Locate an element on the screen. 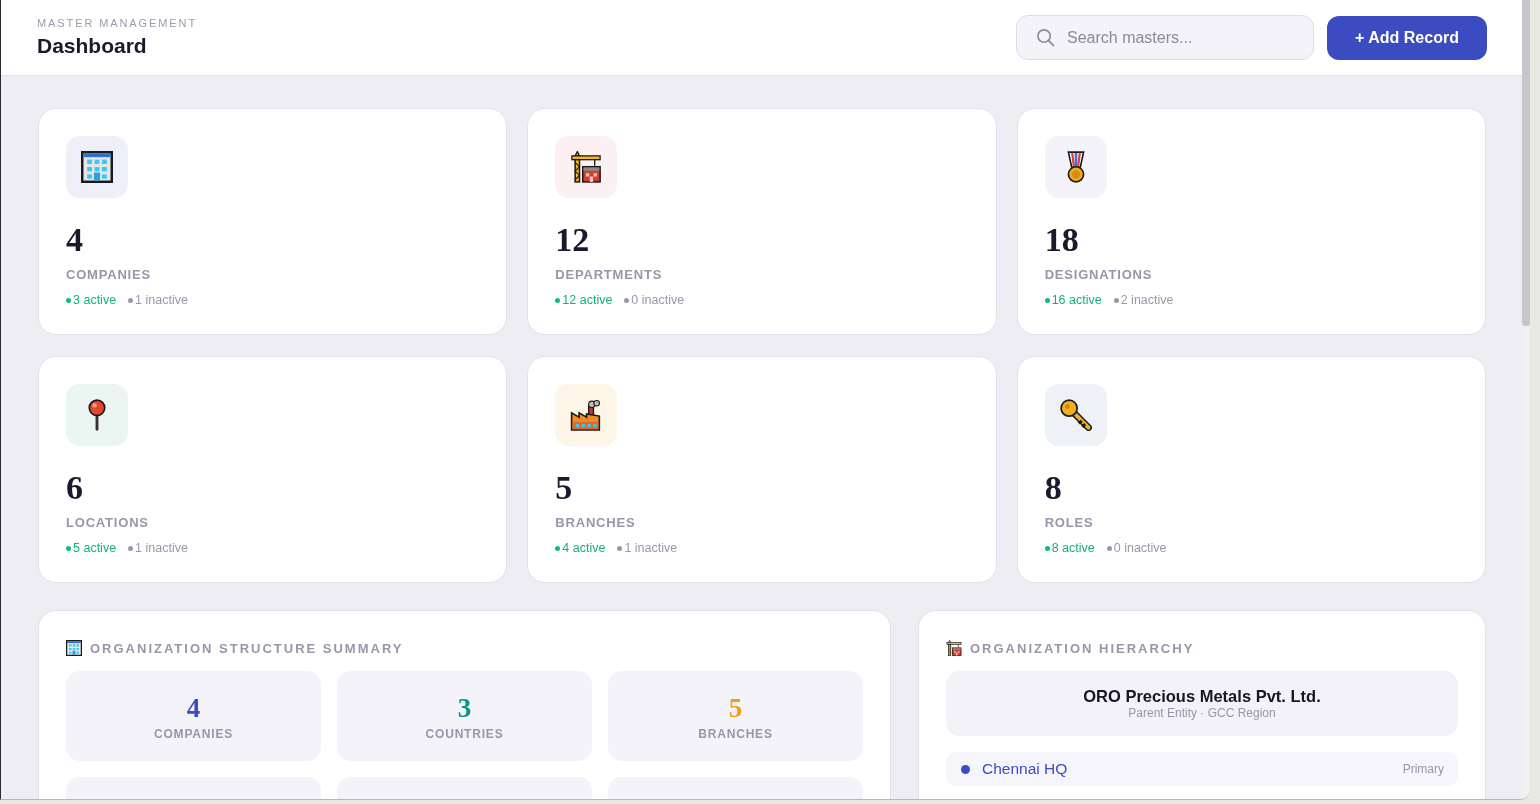 The width and height of the screenshot is (1540, 804). stat-label: COMPANIES is located at coordinates (108, 275).